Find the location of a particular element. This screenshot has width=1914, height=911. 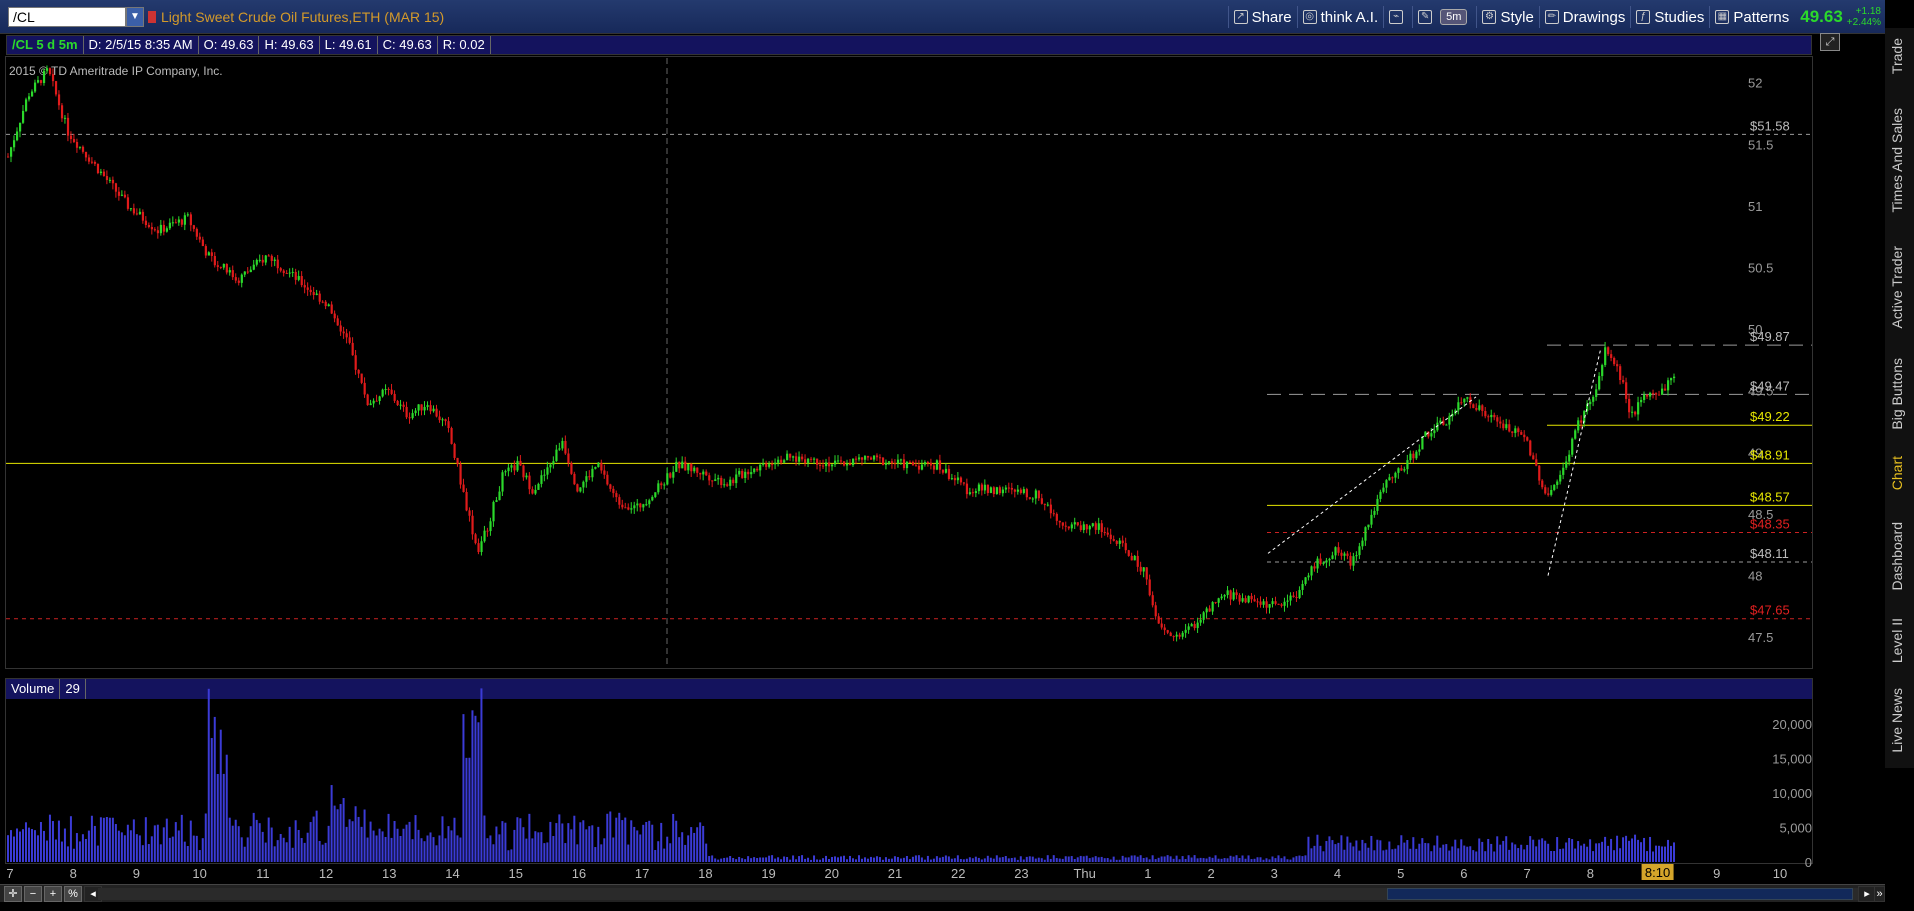

percent-icon: % is located at coordinates (73, 894).